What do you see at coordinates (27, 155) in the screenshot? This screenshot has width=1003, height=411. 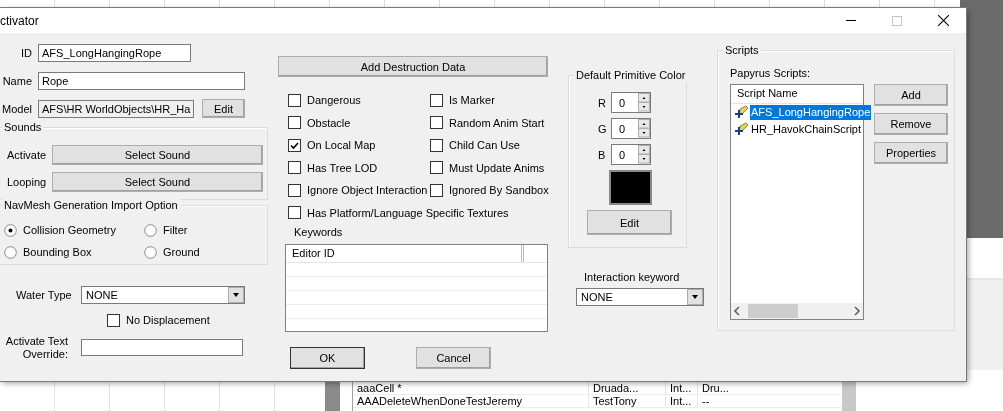 I see `sound-label: Activate` at bounding box center [27, 155].